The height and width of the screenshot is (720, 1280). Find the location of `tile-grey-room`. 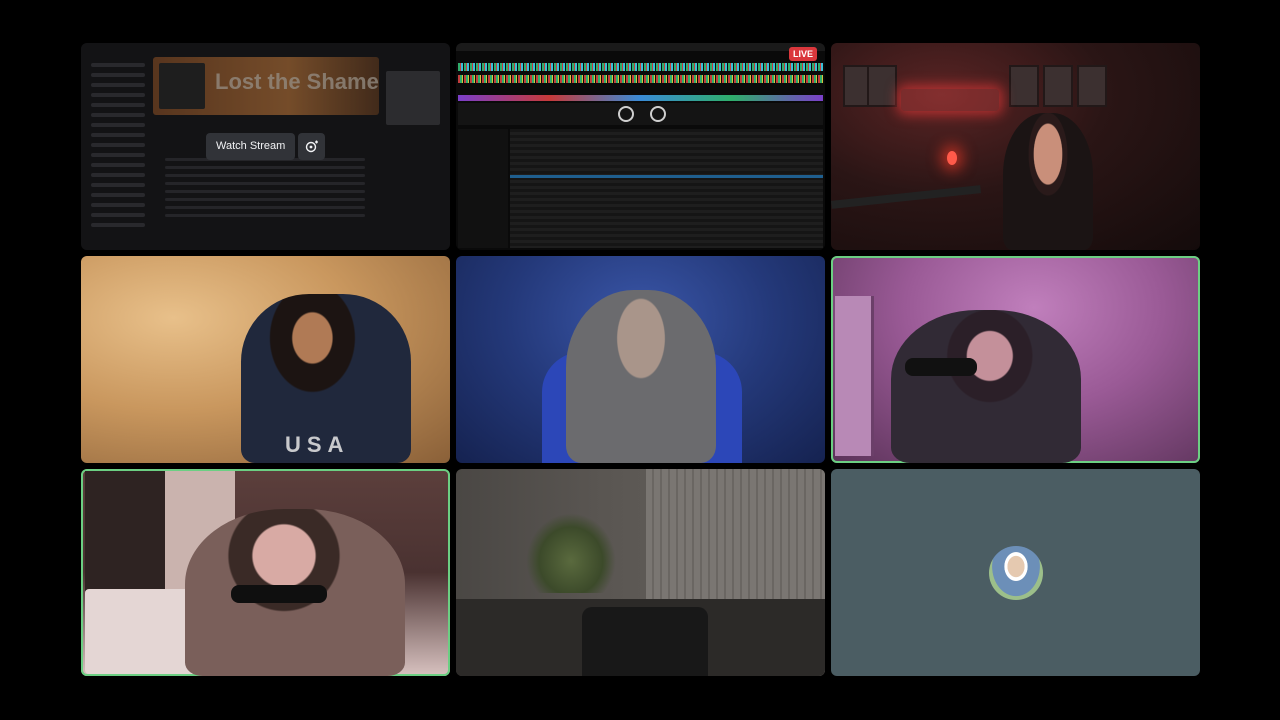

tile-grey-room is located at coordinates (640, 572).